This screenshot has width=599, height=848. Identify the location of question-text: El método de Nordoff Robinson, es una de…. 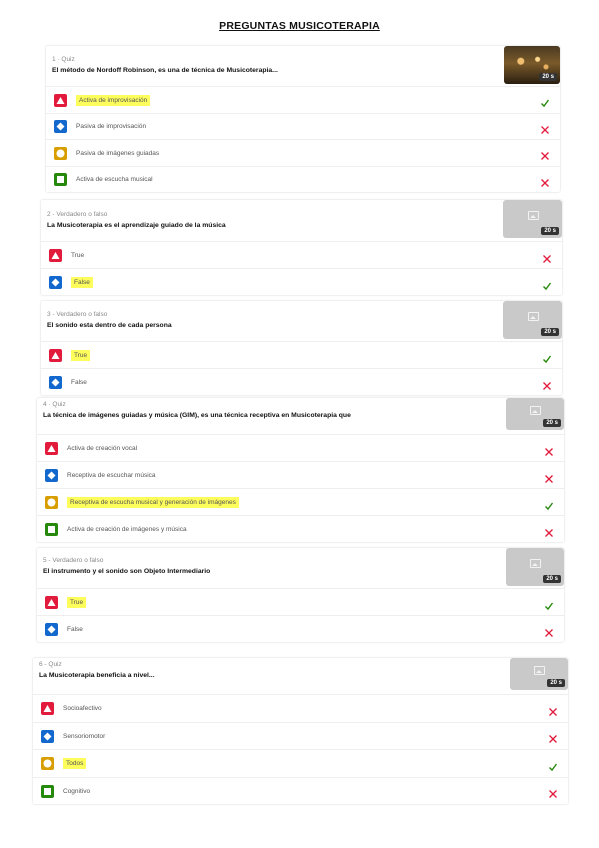
(165, 70).